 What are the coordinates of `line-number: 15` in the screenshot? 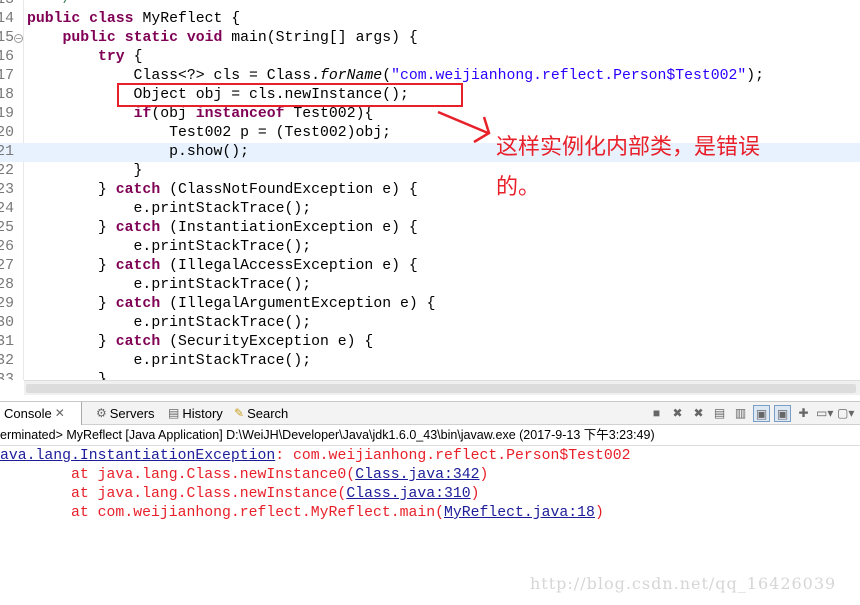 It's located at (7, 38).